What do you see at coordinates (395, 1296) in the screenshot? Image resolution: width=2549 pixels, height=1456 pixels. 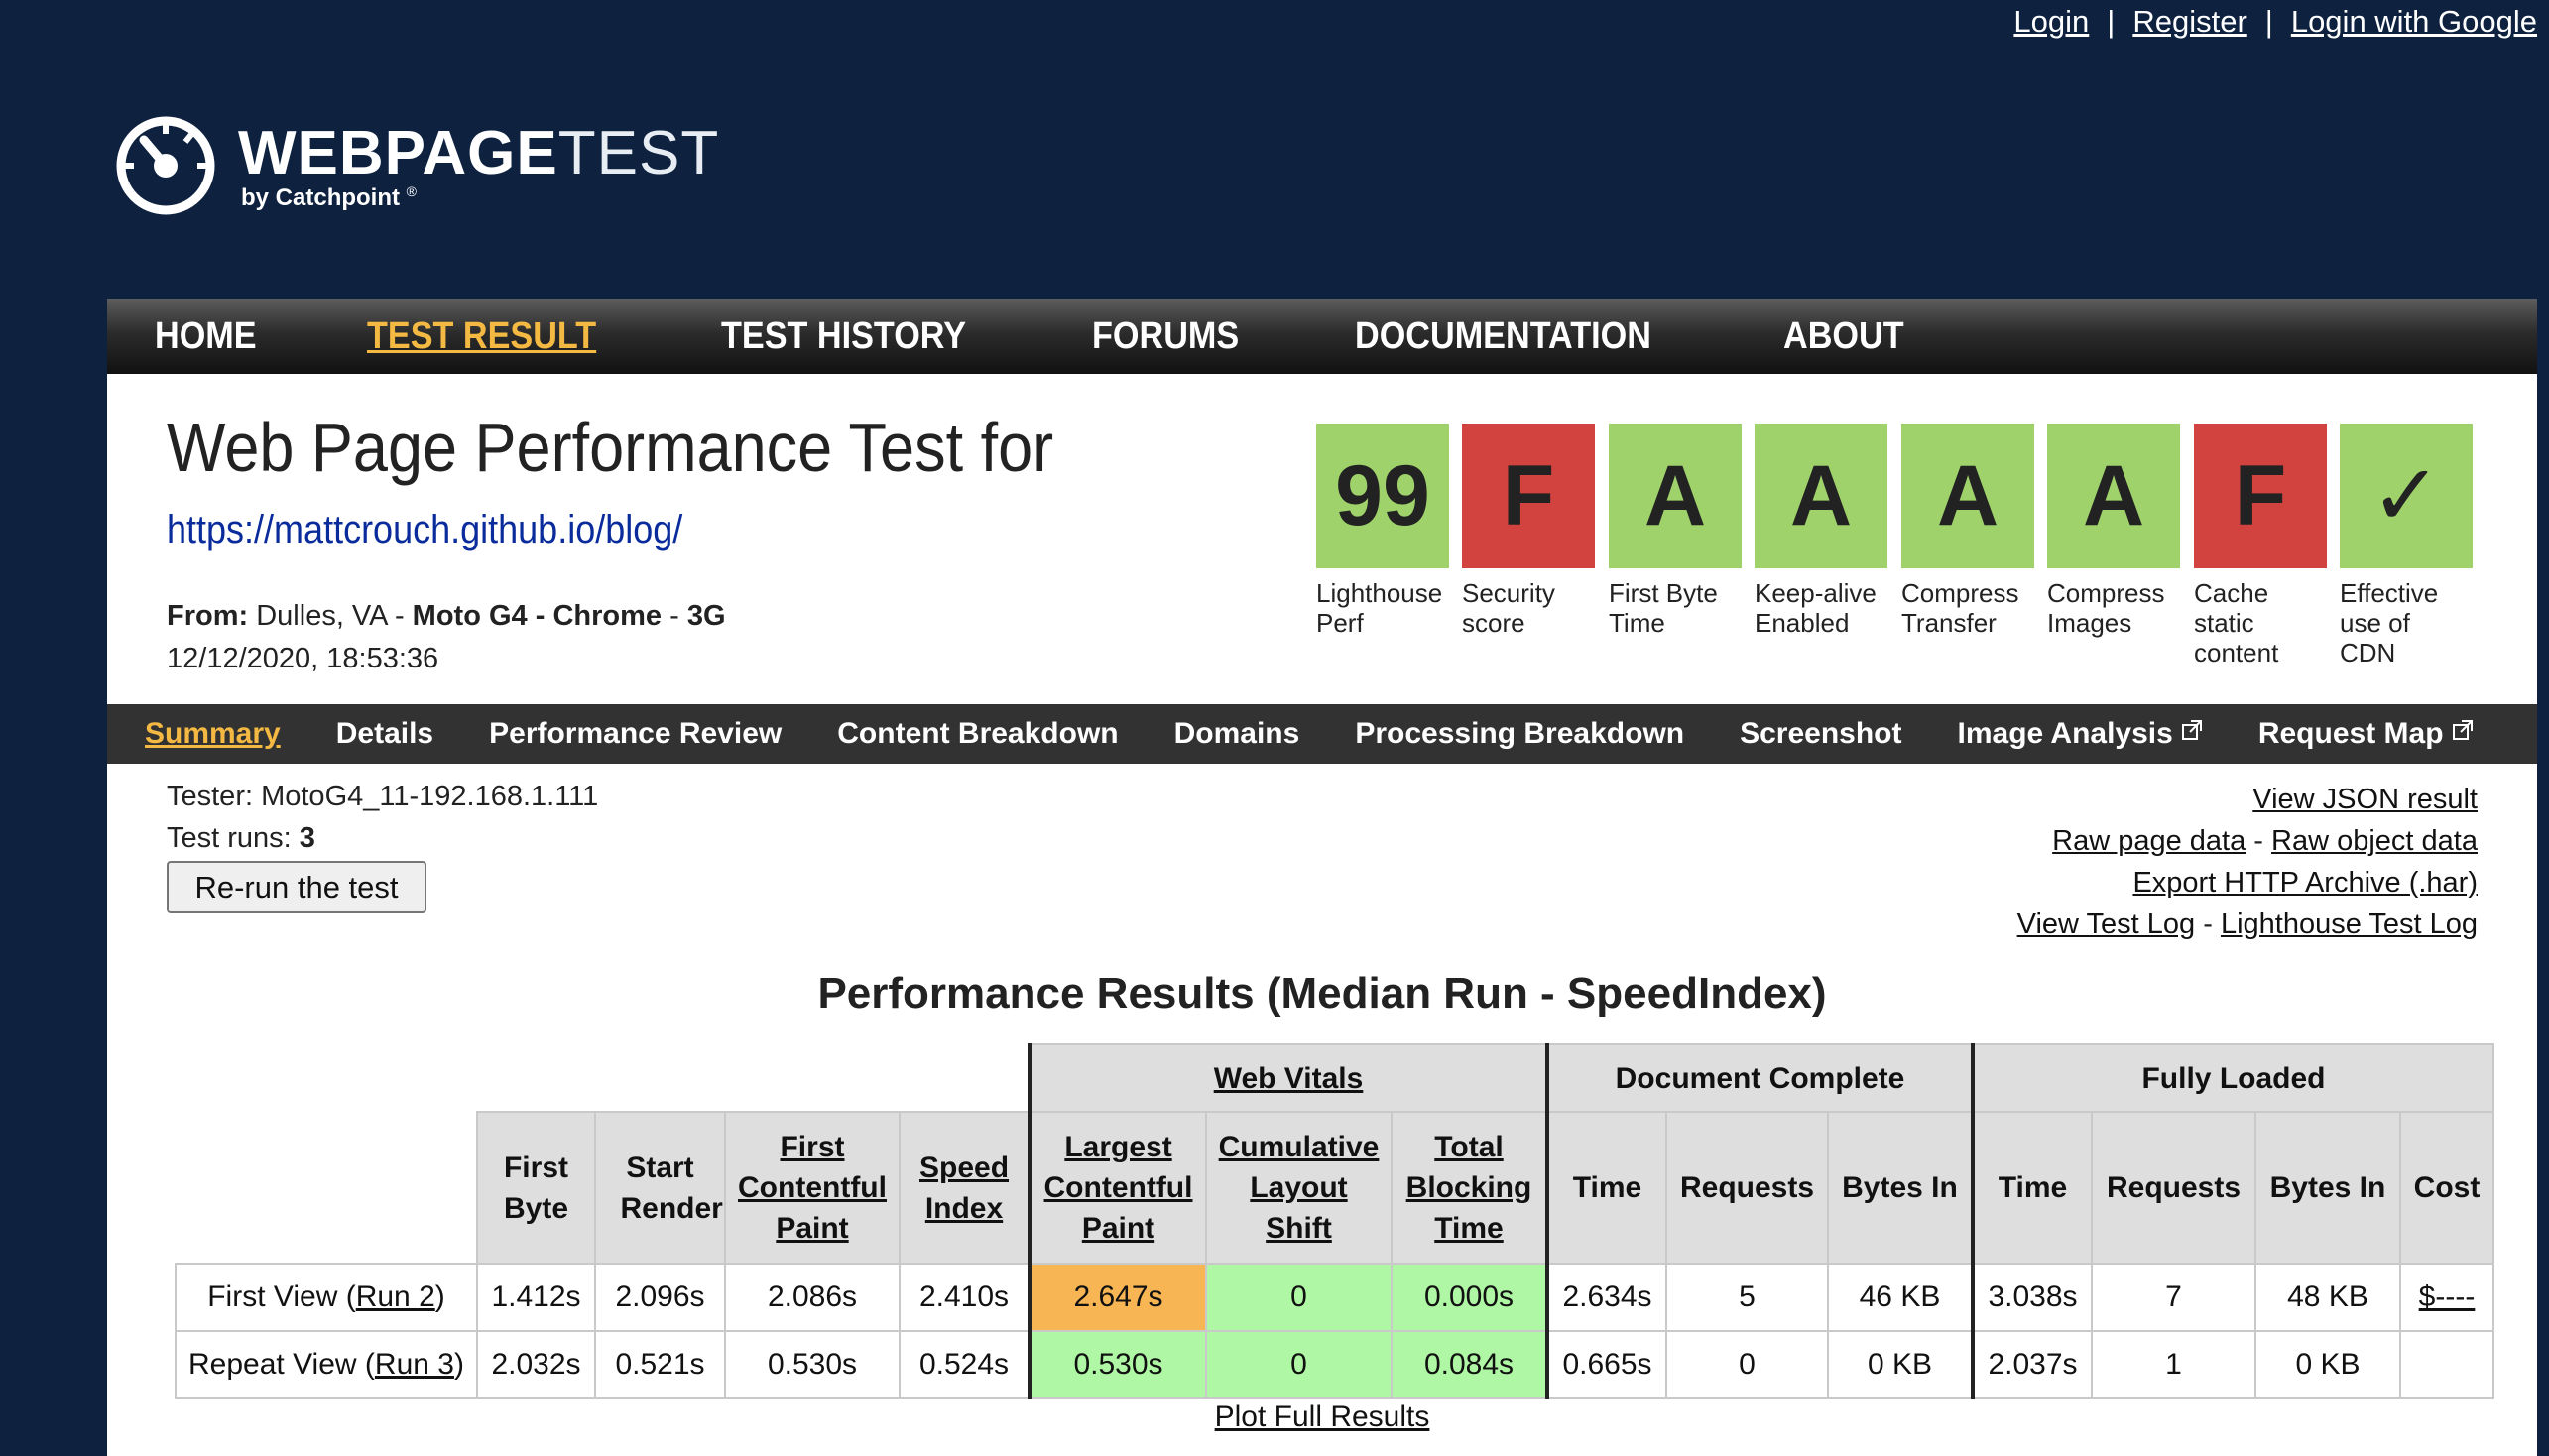 I see `run-link: Run 2` at bounding box center [395, 1296].